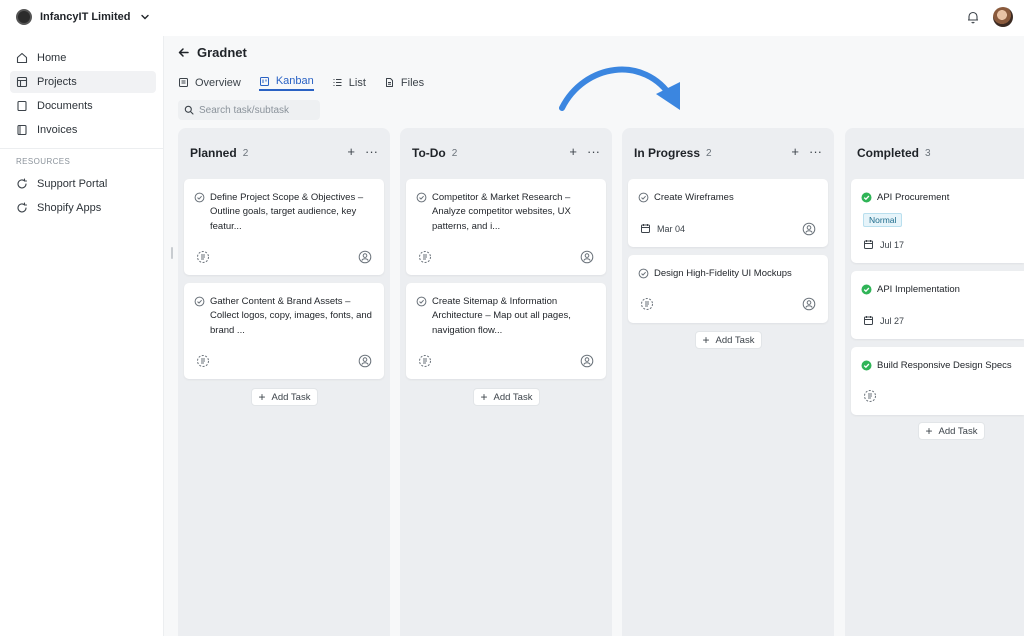 This screenshot has width=1024, height=636. I want to click on sidebar-item-label: Invoices, so click(57, 130).